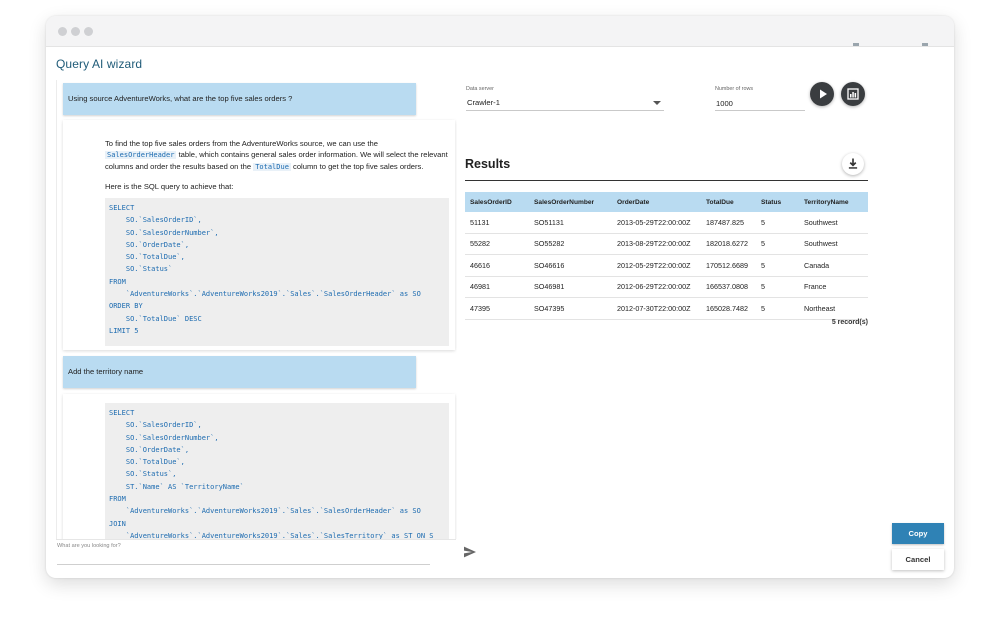 This screenshot has width=1000, height=631. I want to click on table-cell: SO51131, so click(570, 223).